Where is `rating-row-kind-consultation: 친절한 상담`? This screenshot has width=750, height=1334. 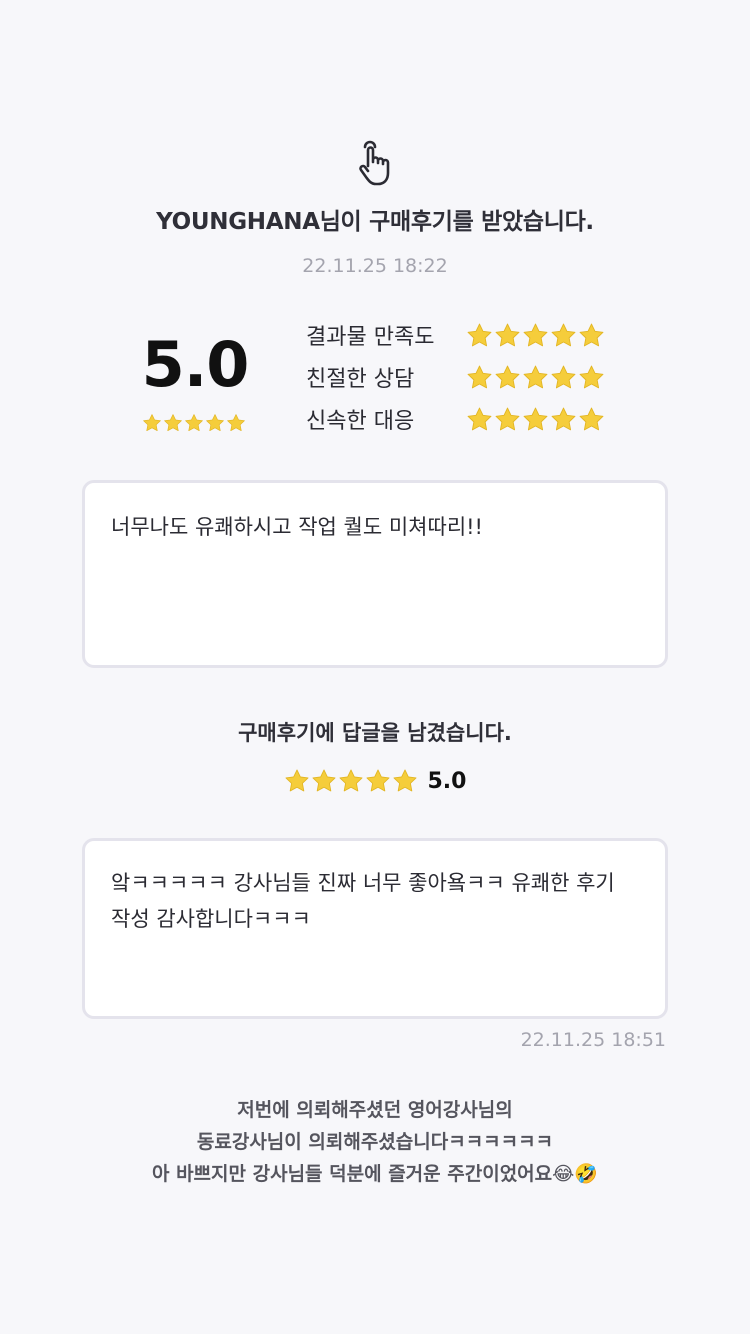 rating-row-kind-consultation: 친절한 상담 is located at coordinates (455, 377).